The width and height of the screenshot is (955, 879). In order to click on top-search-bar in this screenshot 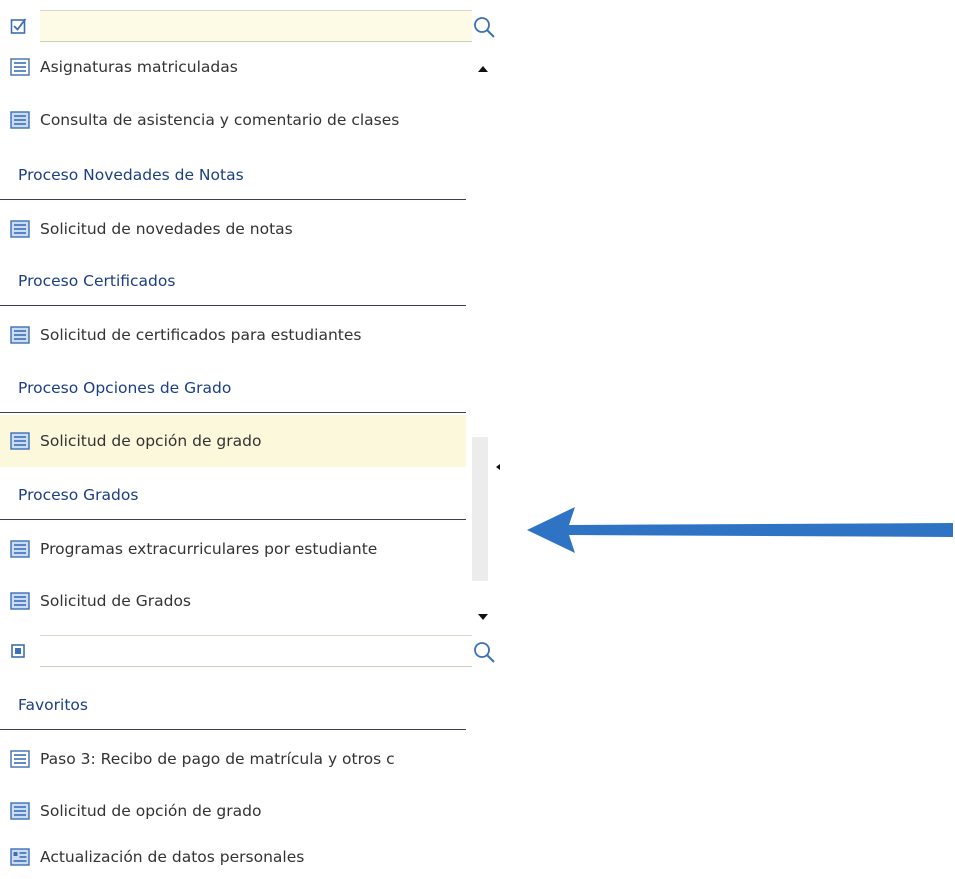, I will do `click(250, 27)`.